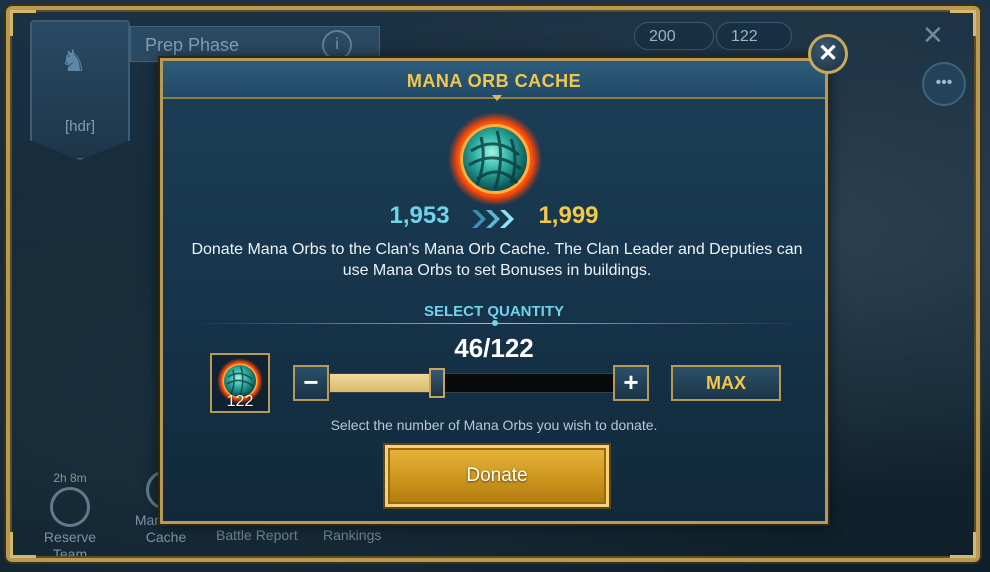 The image size is (990, 572). Describe the element at coordinates (726, 383) in the screenshot. I see `max-button: MAX` at that location.